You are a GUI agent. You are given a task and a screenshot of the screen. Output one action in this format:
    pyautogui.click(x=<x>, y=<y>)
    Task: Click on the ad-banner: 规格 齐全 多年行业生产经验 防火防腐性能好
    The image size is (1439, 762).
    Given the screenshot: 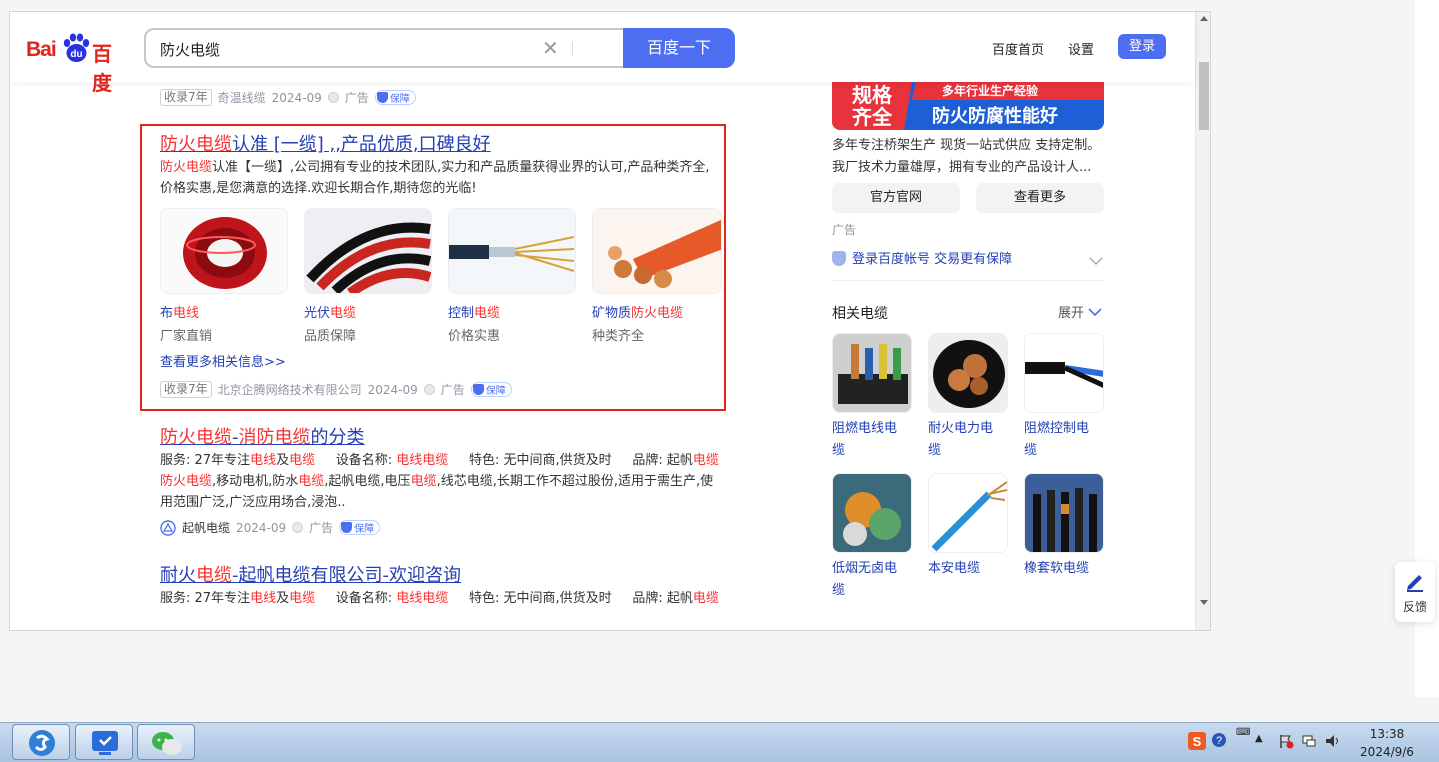 What is the action you would take?
    pyautogui.click(x=968, y=106)
    